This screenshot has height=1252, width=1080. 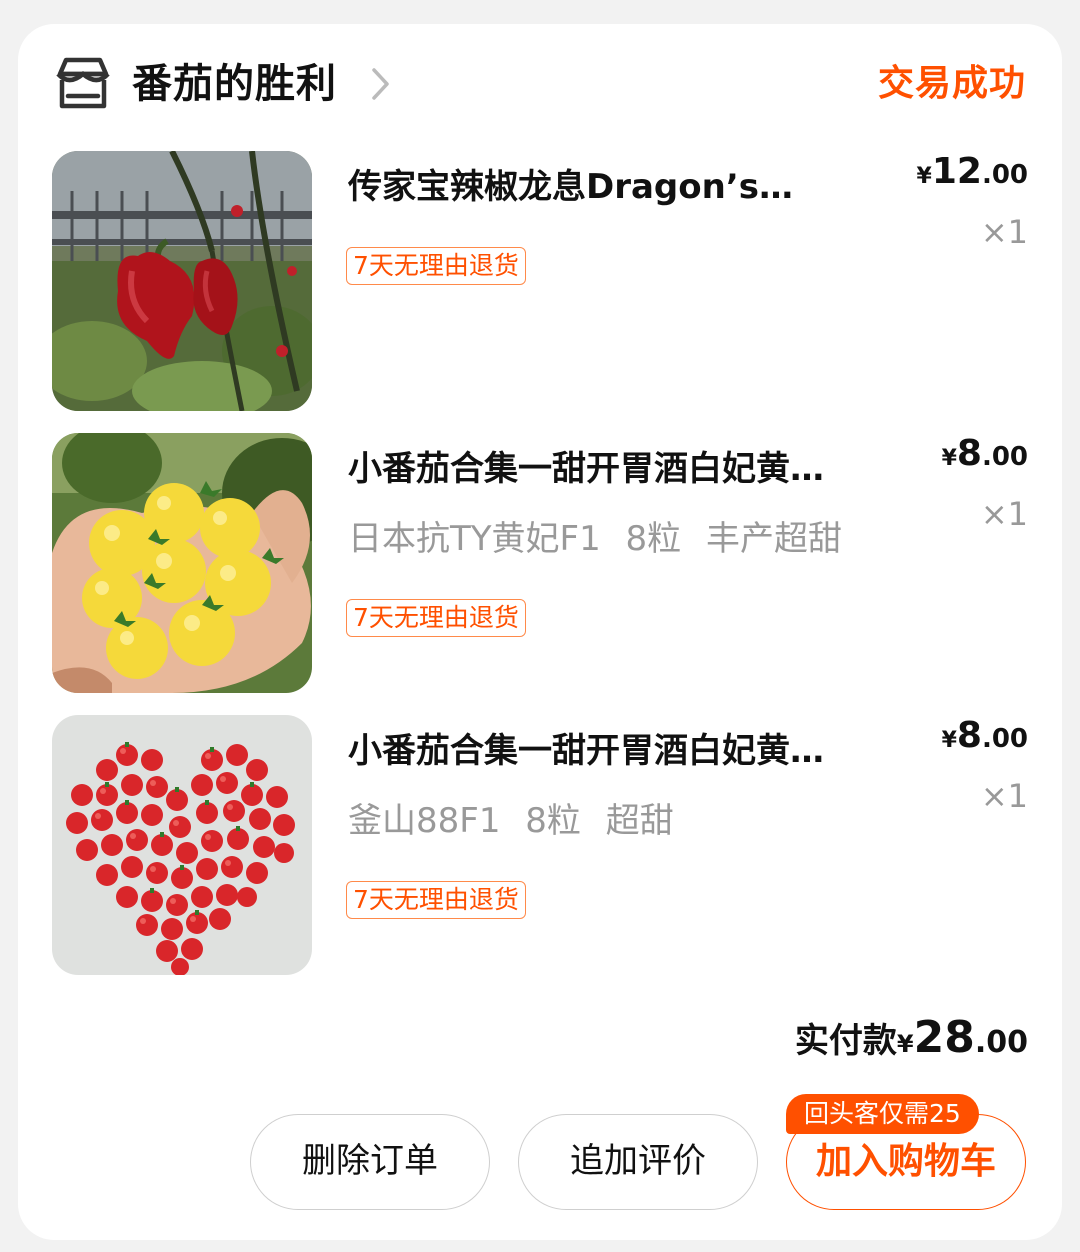 I want to click on item-sku: 日本抗TY黄妃F1 8粒 丰产超甜, so click(x=595, y=539).